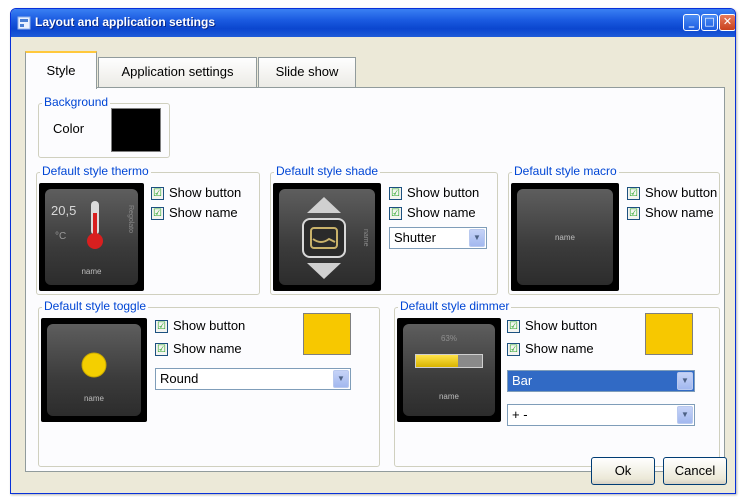 Image resolution: width=742 pixels, height=497 pixels. I want to click on macro-group-title: Default style macro, so click(565, 171).